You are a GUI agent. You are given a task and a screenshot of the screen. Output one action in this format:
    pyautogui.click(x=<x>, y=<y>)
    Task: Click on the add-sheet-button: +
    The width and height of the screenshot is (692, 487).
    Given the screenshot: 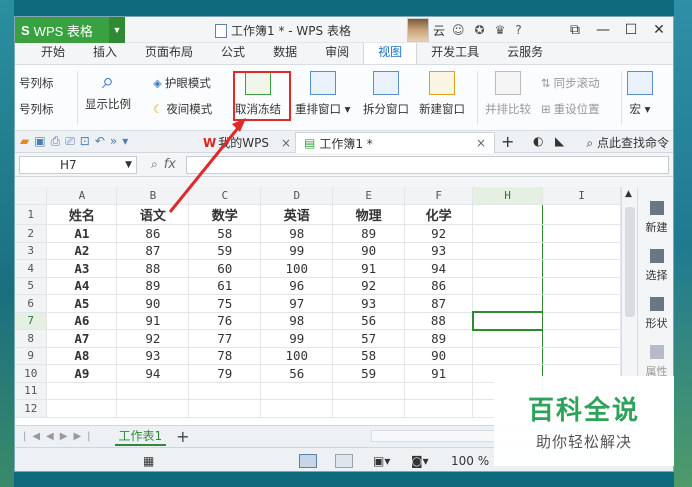 What is the action you would take?
    pyautogui.click(x=182, y=436)
    